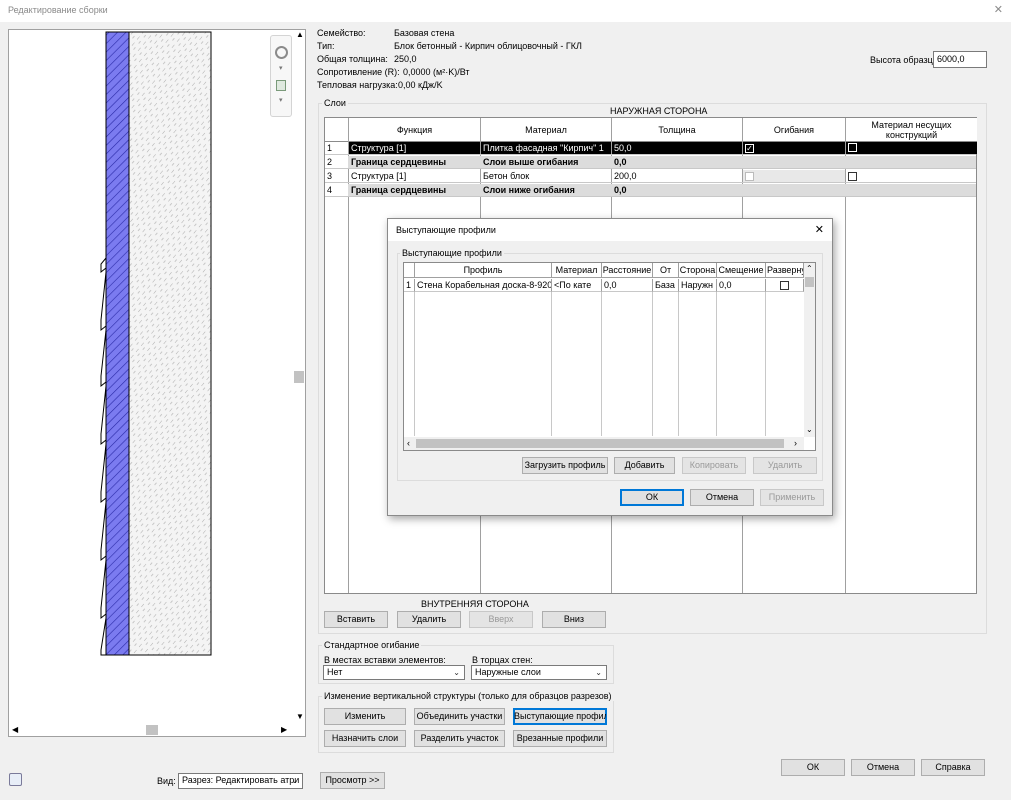 Image resolution: width=1011 pixels, height=800 pixels. What do you see at coordinates (365, 738) in the screenshot?
I see `assign-layers-button: Назначить слои` at bounding box center [365, 738].